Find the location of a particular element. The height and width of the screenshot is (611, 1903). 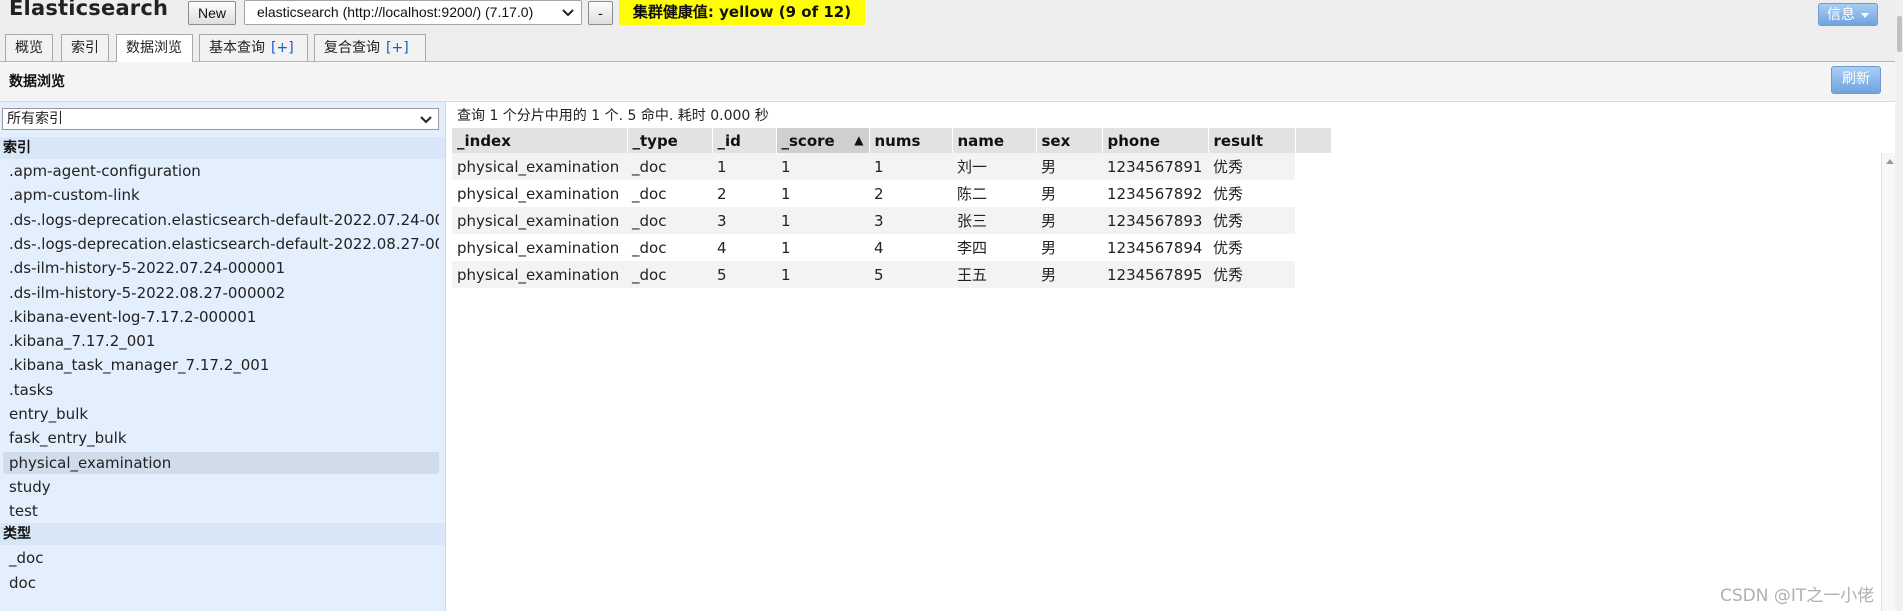

page-scrollbar-thumb is located at coordinates (1899, 34).